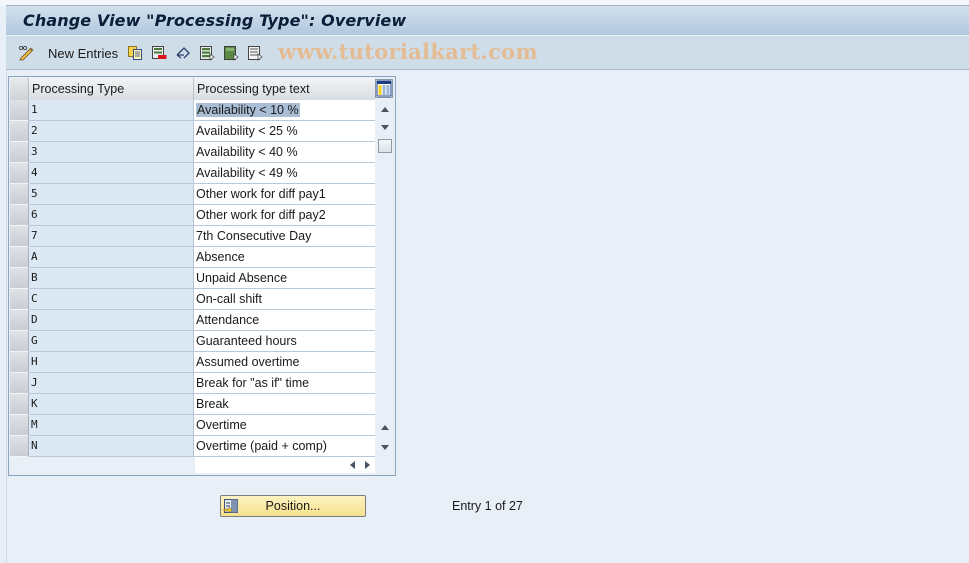 The image size is (969, 563). What do you see at coordinates (284, 320) in the screenshot?
I see `processing-type-text-input: Attendance` at bounding box center [284, 320].